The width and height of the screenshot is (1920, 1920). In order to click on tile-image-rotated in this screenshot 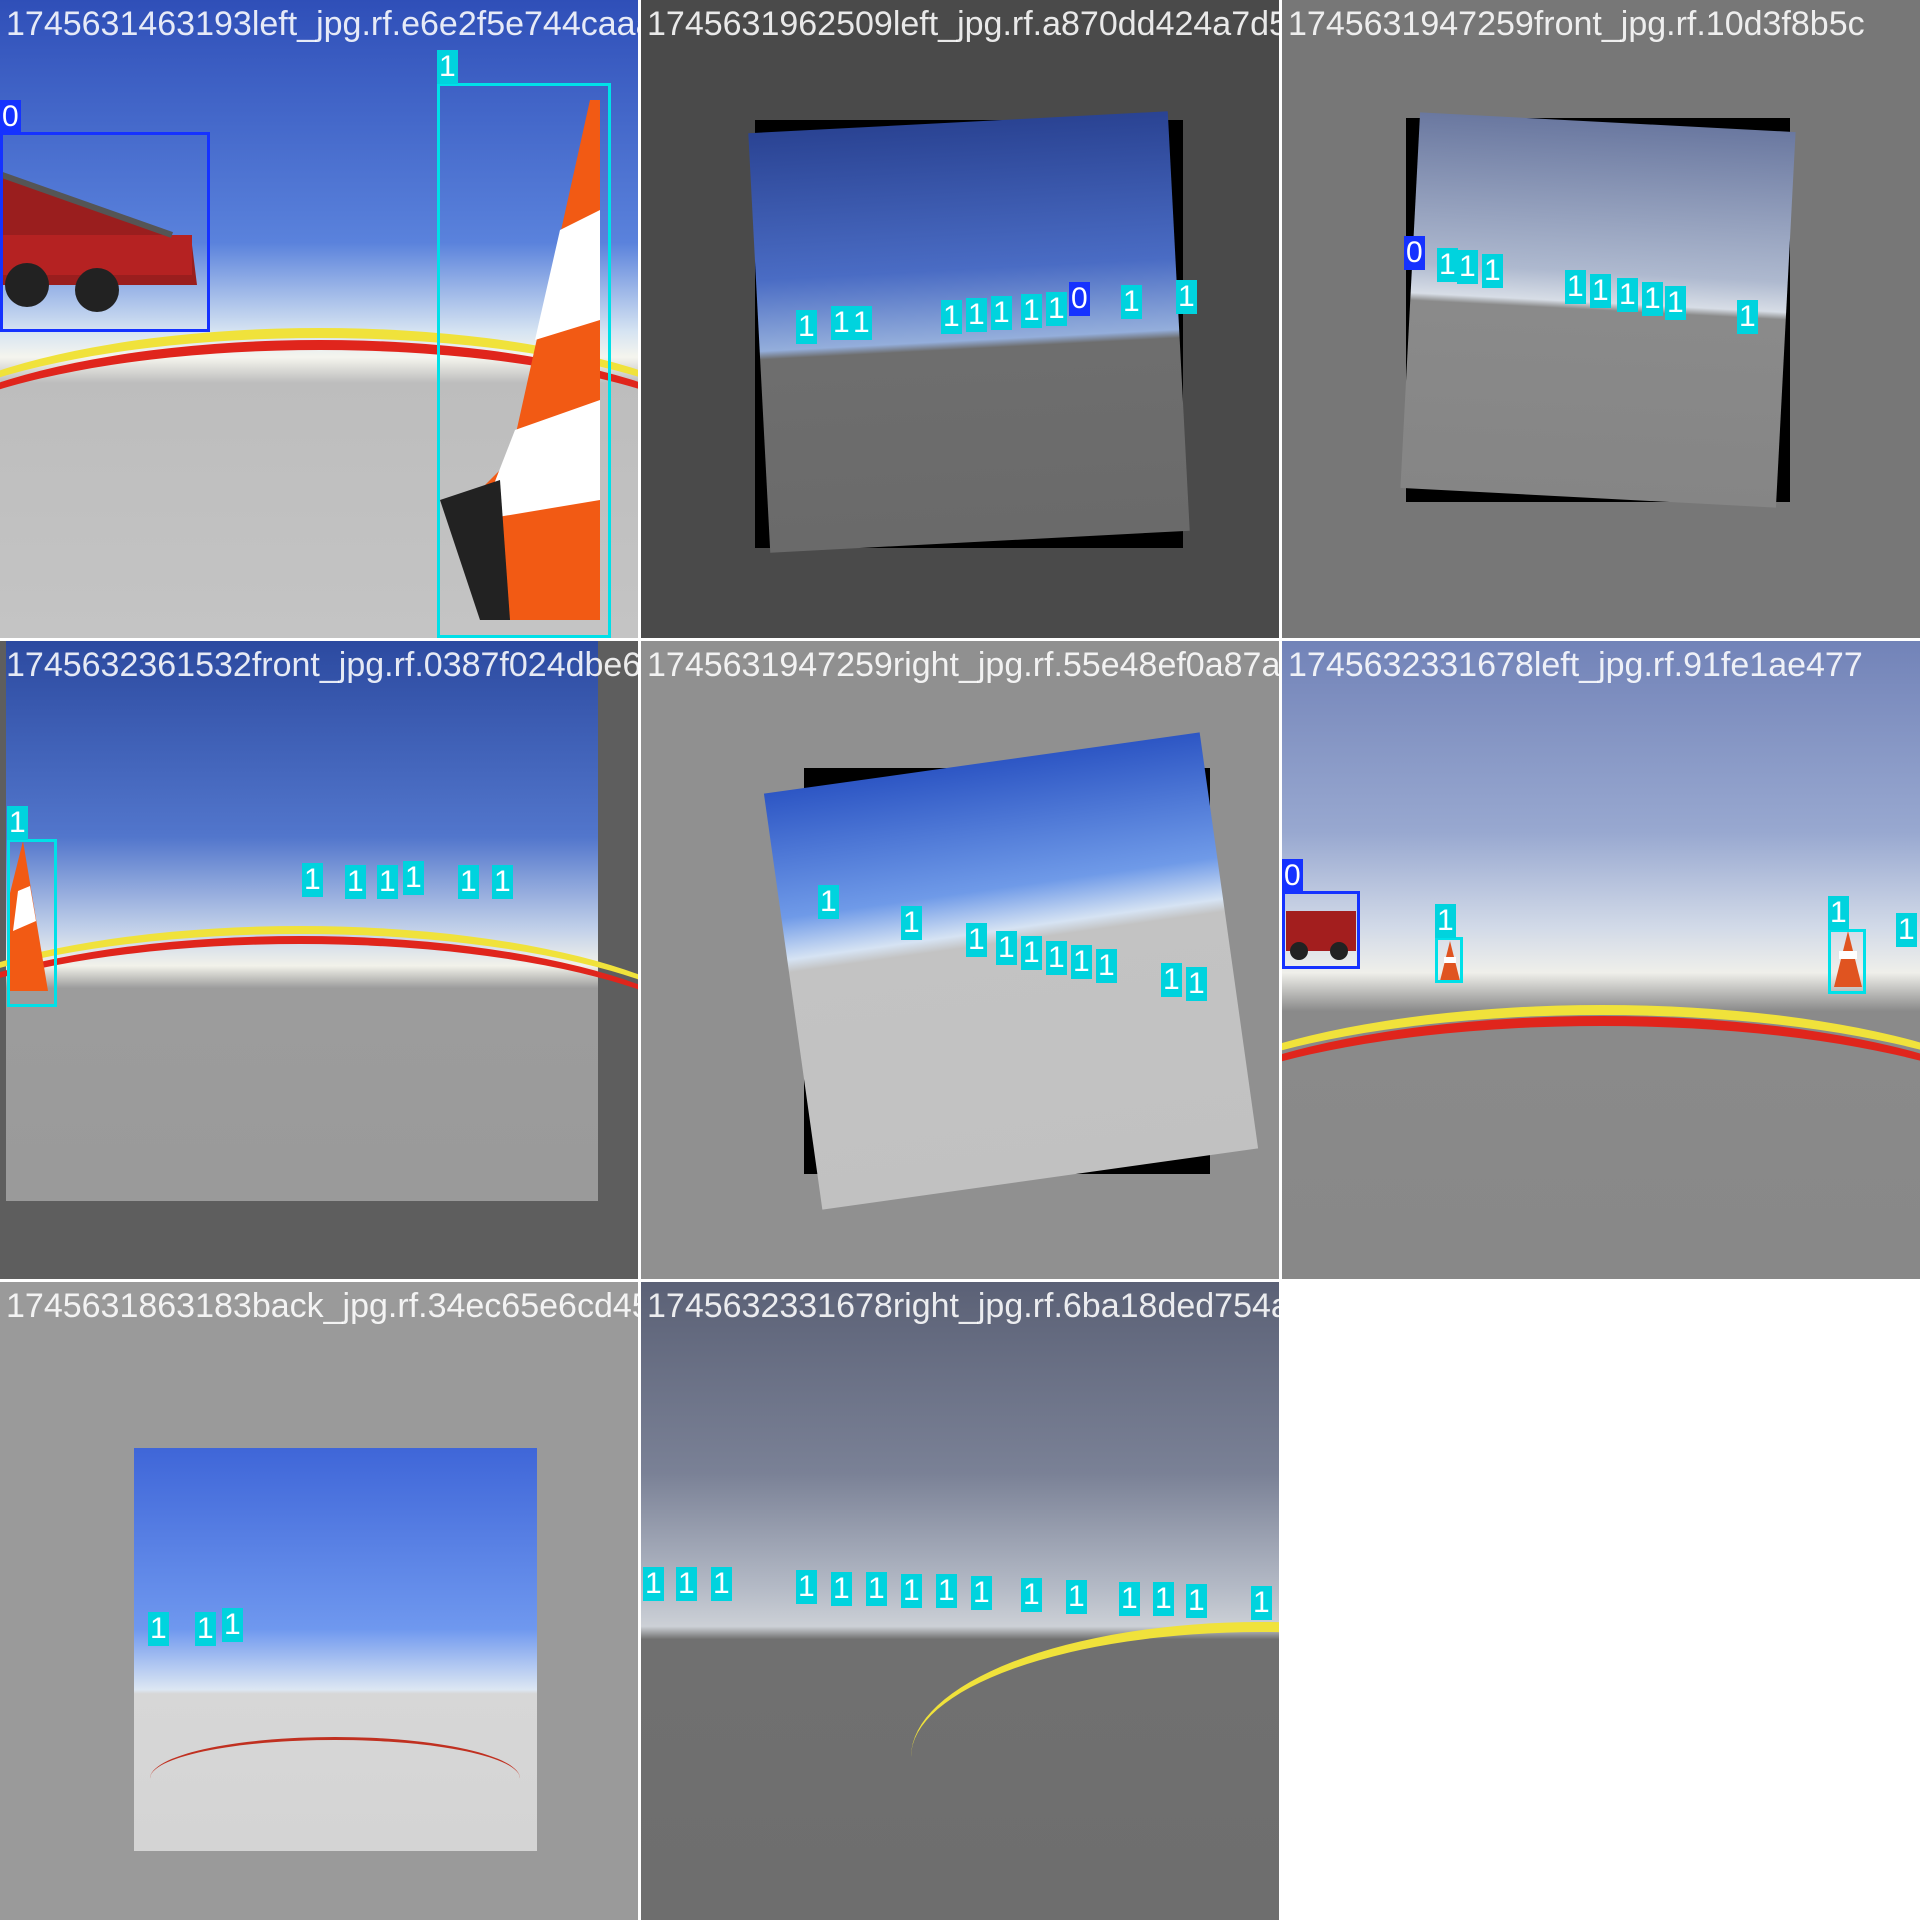, I will do `click(1011, 971)`.